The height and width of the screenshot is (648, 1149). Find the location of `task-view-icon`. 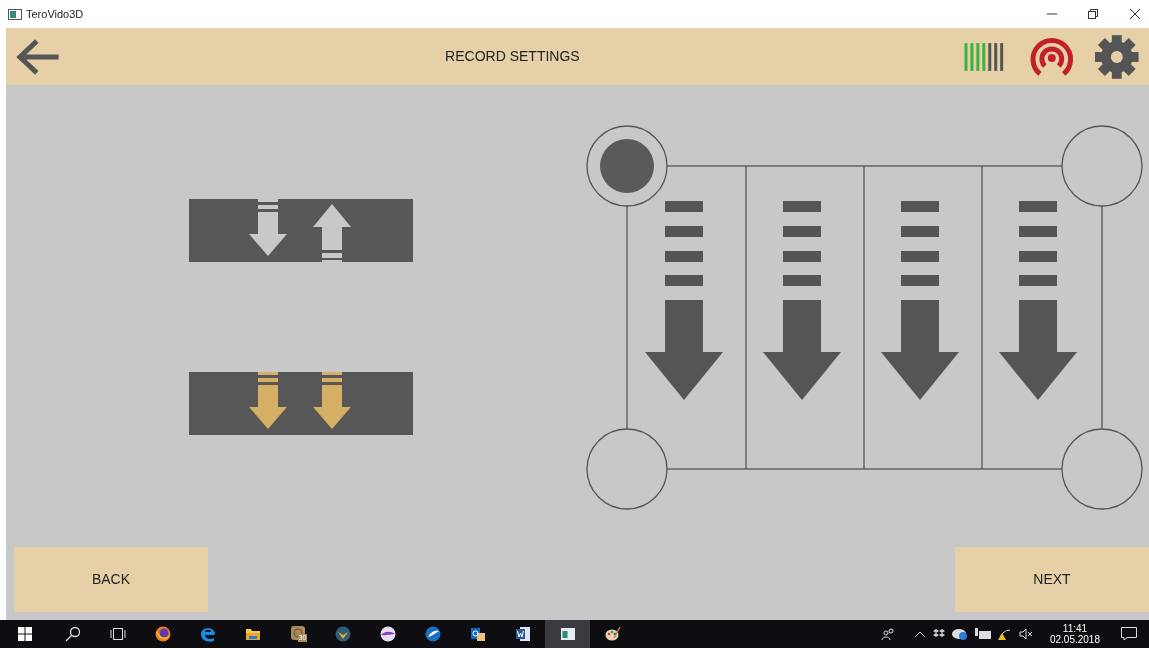

task-view-icon is located at coordinates (117, 634).